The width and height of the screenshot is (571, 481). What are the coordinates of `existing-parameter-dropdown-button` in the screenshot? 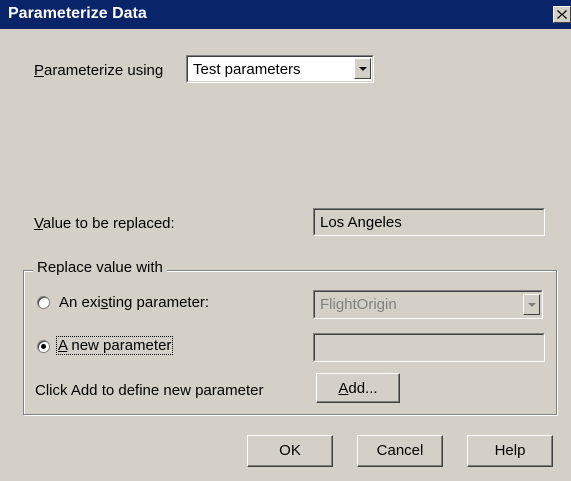 It's located at (531, 304).